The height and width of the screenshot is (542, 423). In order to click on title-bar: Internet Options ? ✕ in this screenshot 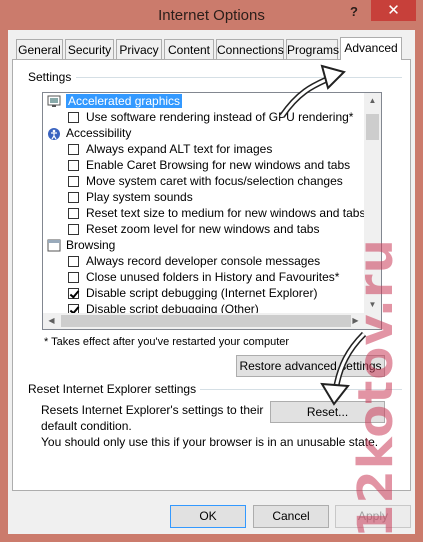, I will do `click(211, 15)`.